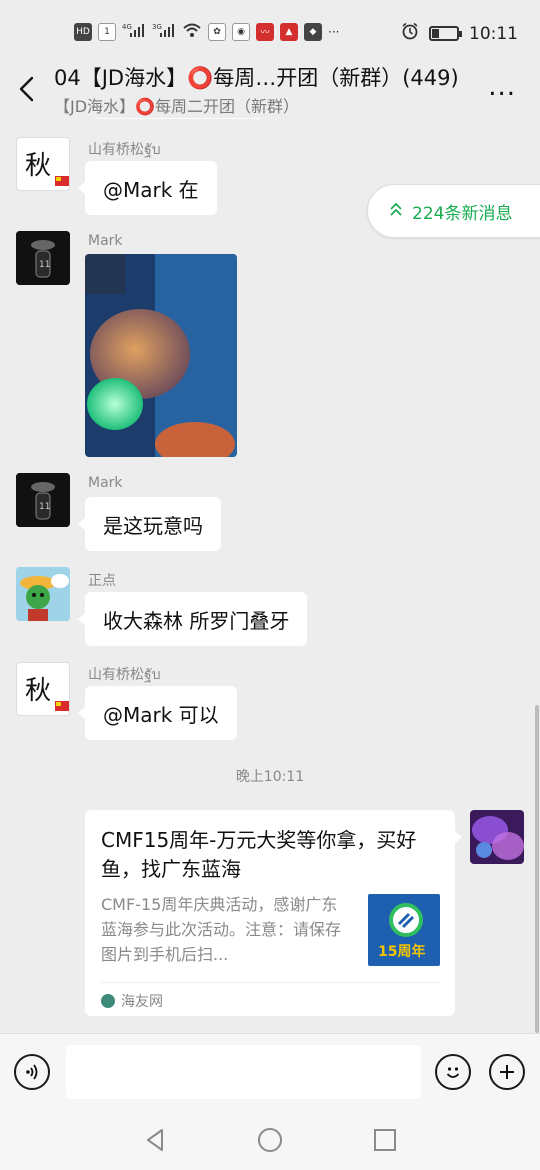 The image size is (540, 1170). I want to click on voice-button, so click(32, 1072).